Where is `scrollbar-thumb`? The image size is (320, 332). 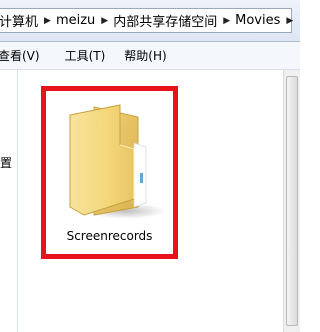
scrollbar-thumb is located at coordinates (292, 201).